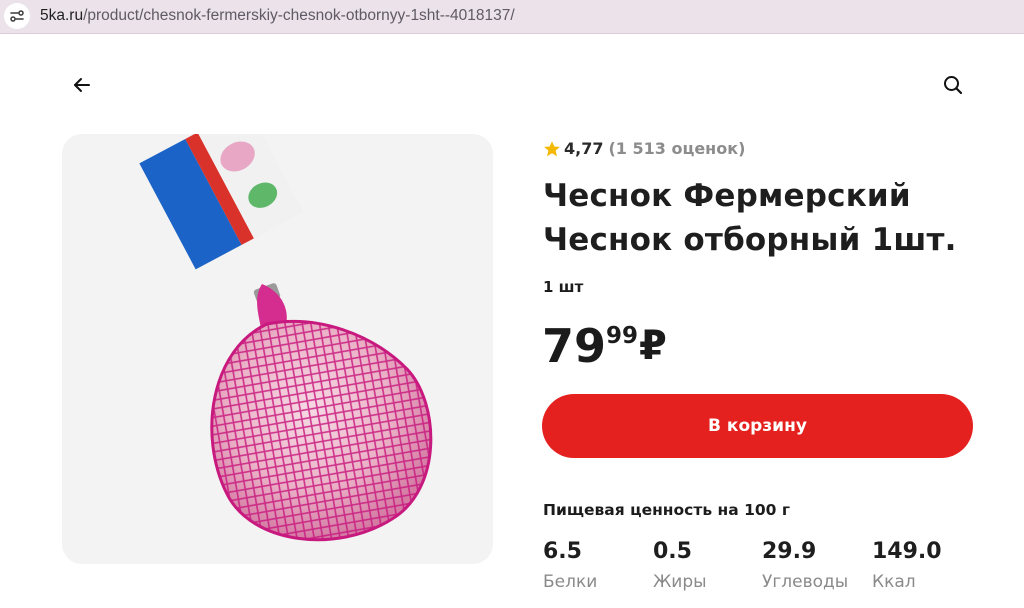 Image resolution: width=1024 pixels, height=608 pixels. What do you see at coordinates (805, 582) in the screenshot?
I see `nutrition-label: Углеводы` at bounding box center [805, 582].